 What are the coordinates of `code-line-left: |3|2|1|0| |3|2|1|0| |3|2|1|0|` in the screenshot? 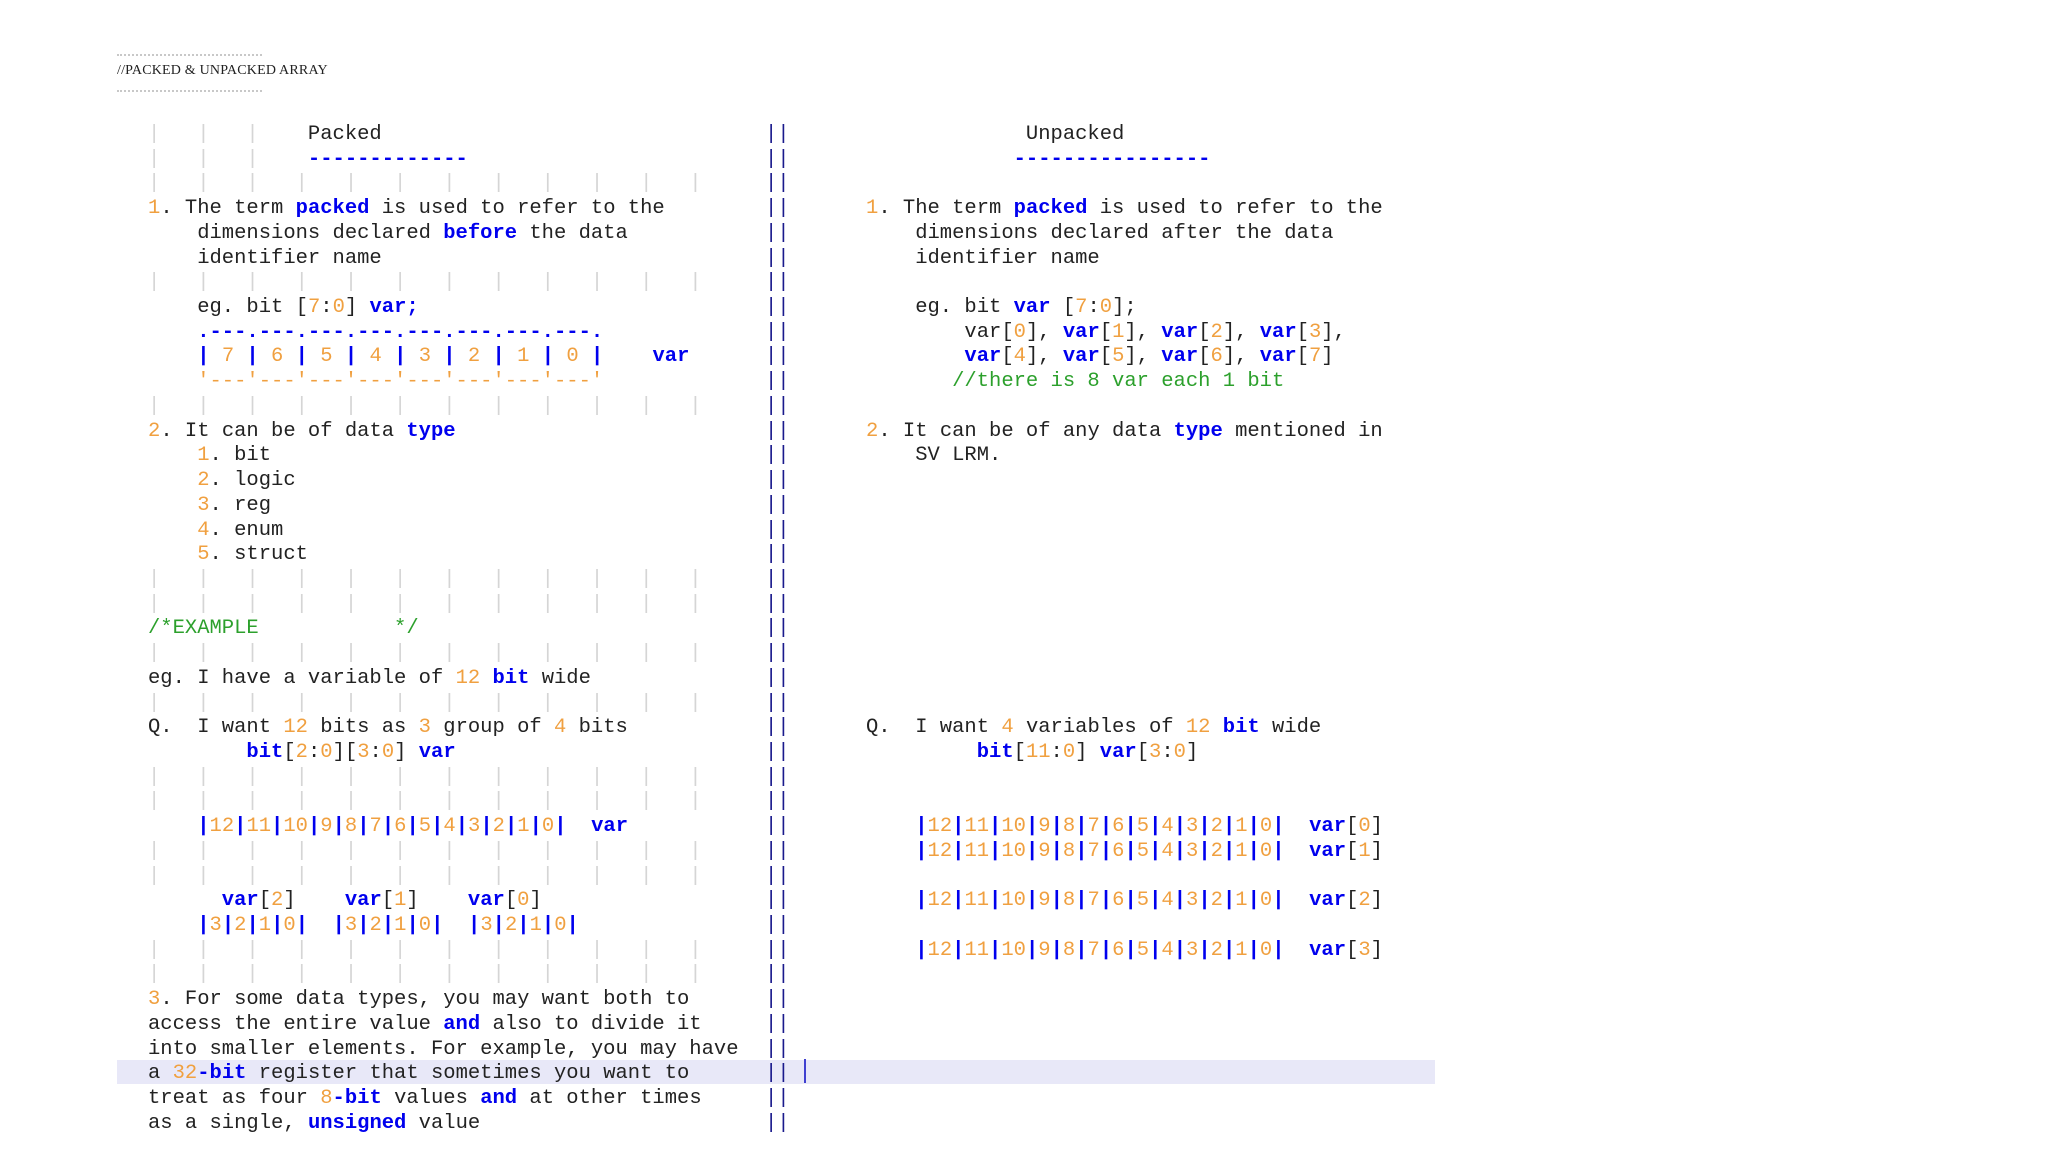 It's located at (363, 926).